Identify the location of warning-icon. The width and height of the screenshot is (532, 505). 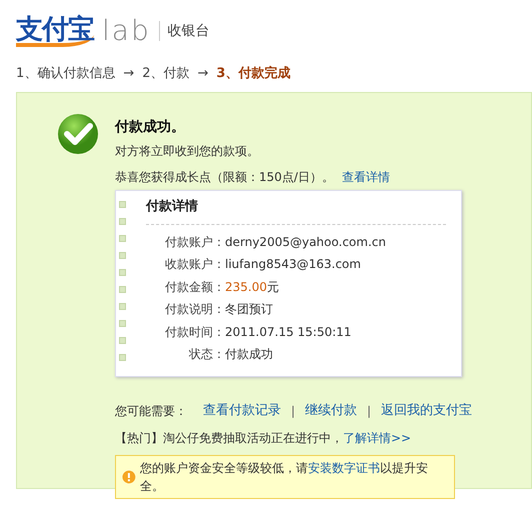
(129, 477).